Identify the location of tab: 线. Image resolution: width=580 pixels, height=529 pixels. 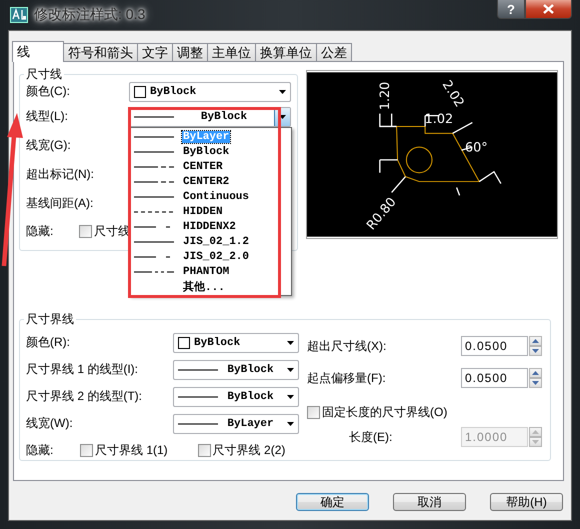
(38, 51).